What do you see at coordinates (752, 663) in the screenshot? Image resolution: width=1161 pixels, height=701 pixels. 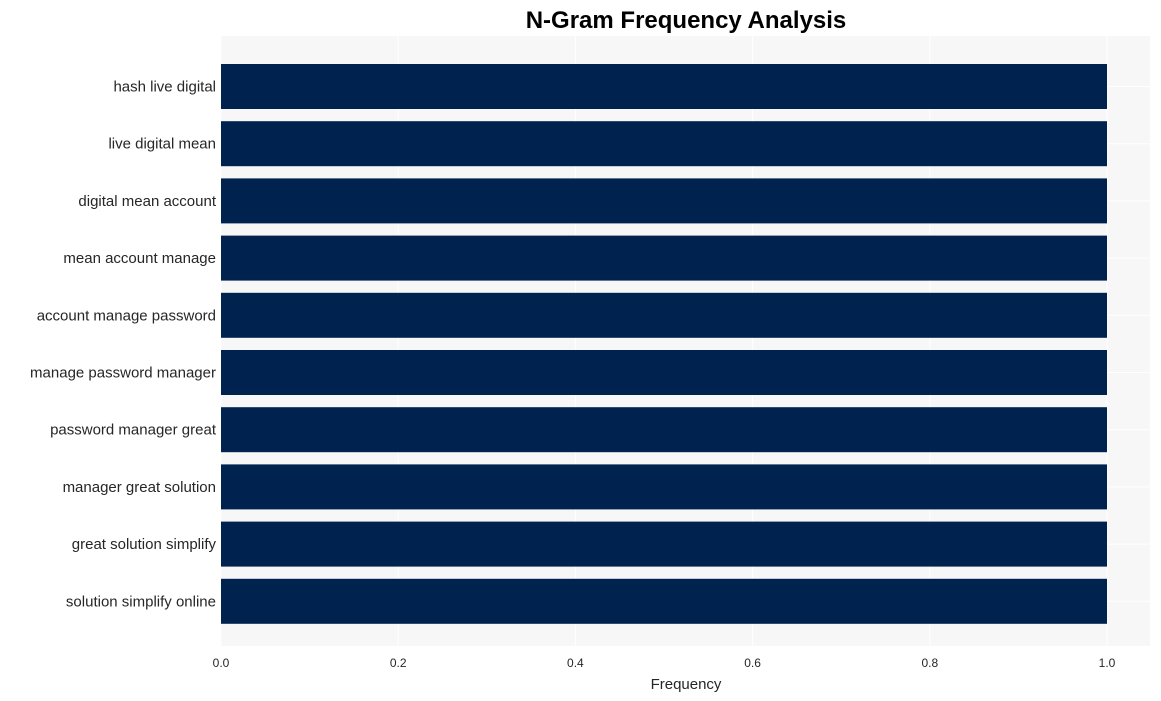 I see `x-tick-label: 0.6` at bounding box center [752, 663].